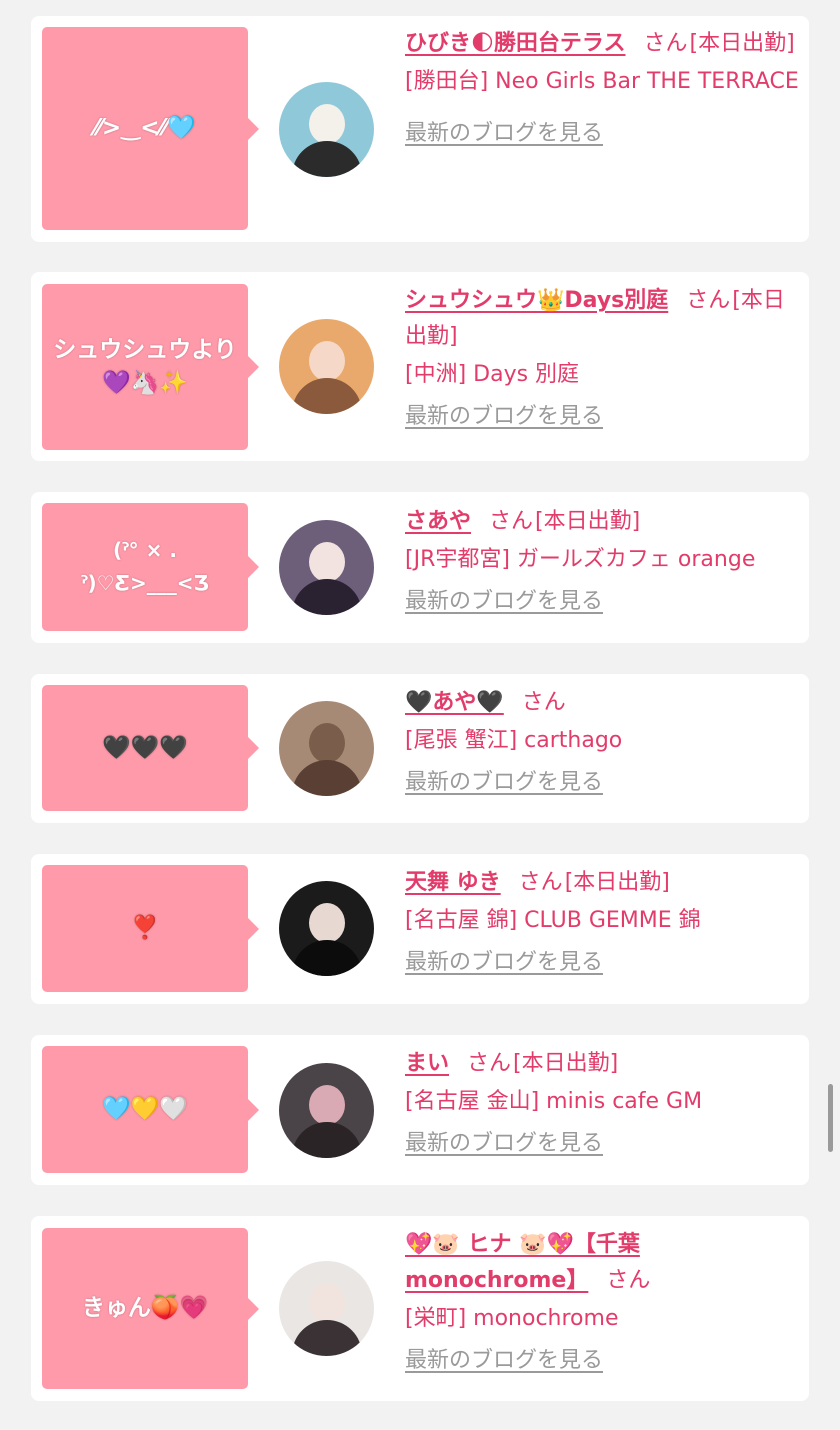 The image size is (840, 1430). I want to click on cast-name-link: ひびき🌓勝田台テラス, so click(515, 43).